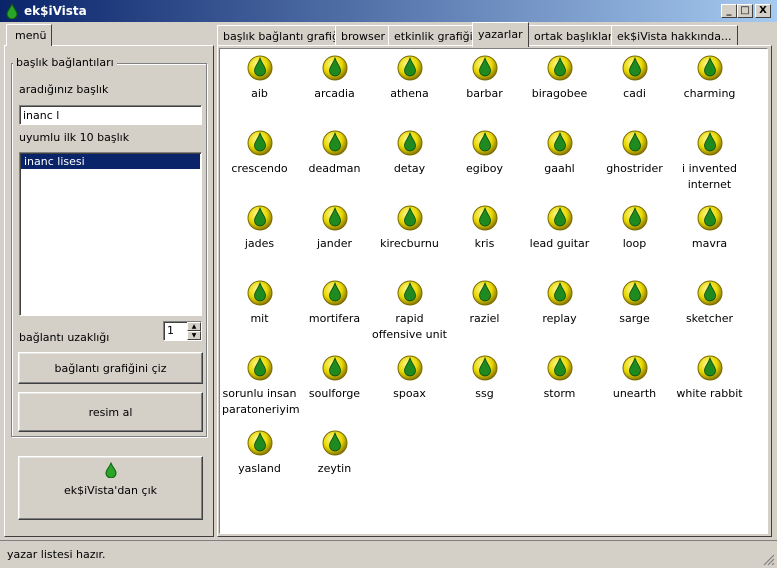  I want to click on close-button: X, so click(763, 11).